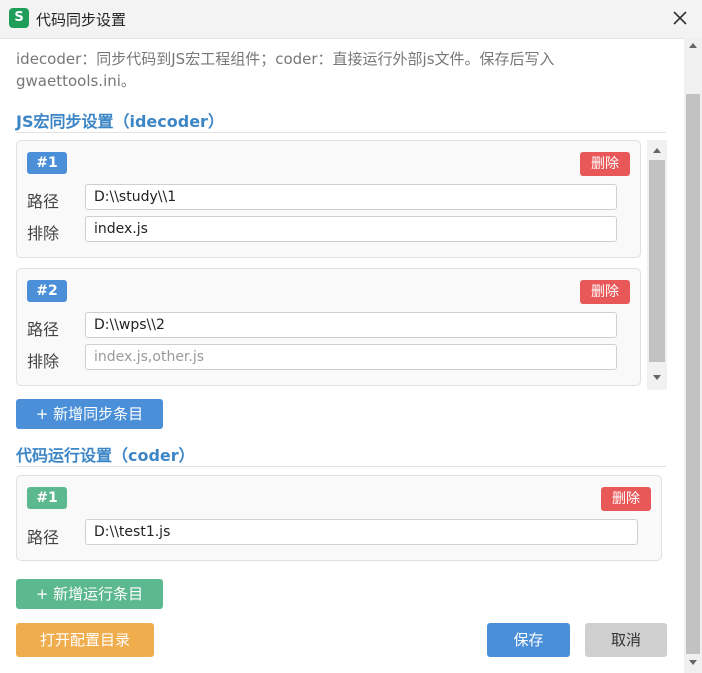  What do you see at coordinates (120, 121) in the screenshot?
I see `sync-section-title: JS宏同步设置（idecoder）` at bounding box center [120, 121].